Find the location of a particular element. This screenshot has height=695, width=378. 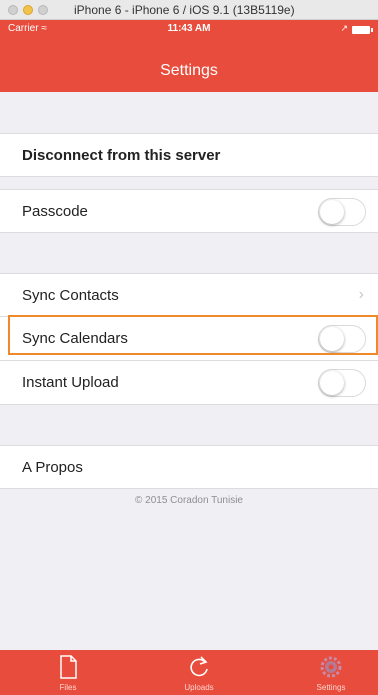

status-time: 11:43 AM is located at coordinates (189, 28).